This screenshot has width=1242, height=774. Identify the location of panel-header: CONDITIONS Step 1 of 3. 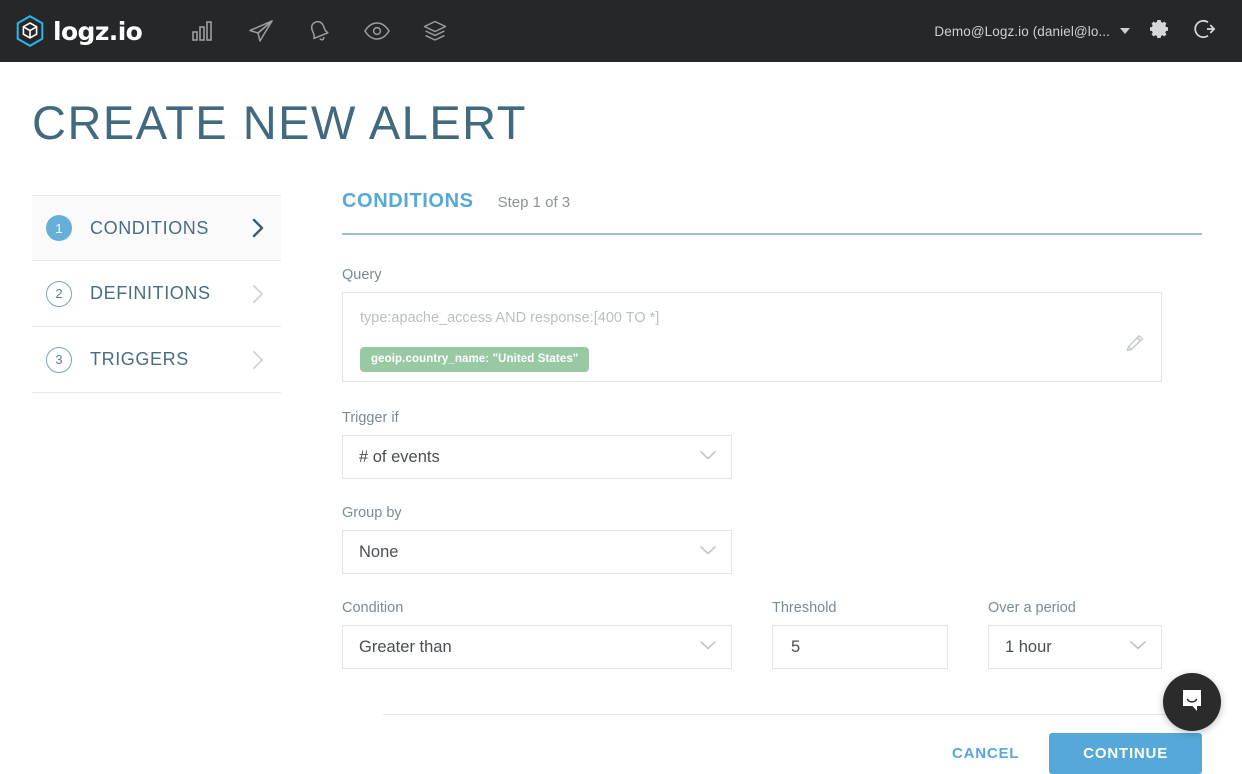
(772, 212).